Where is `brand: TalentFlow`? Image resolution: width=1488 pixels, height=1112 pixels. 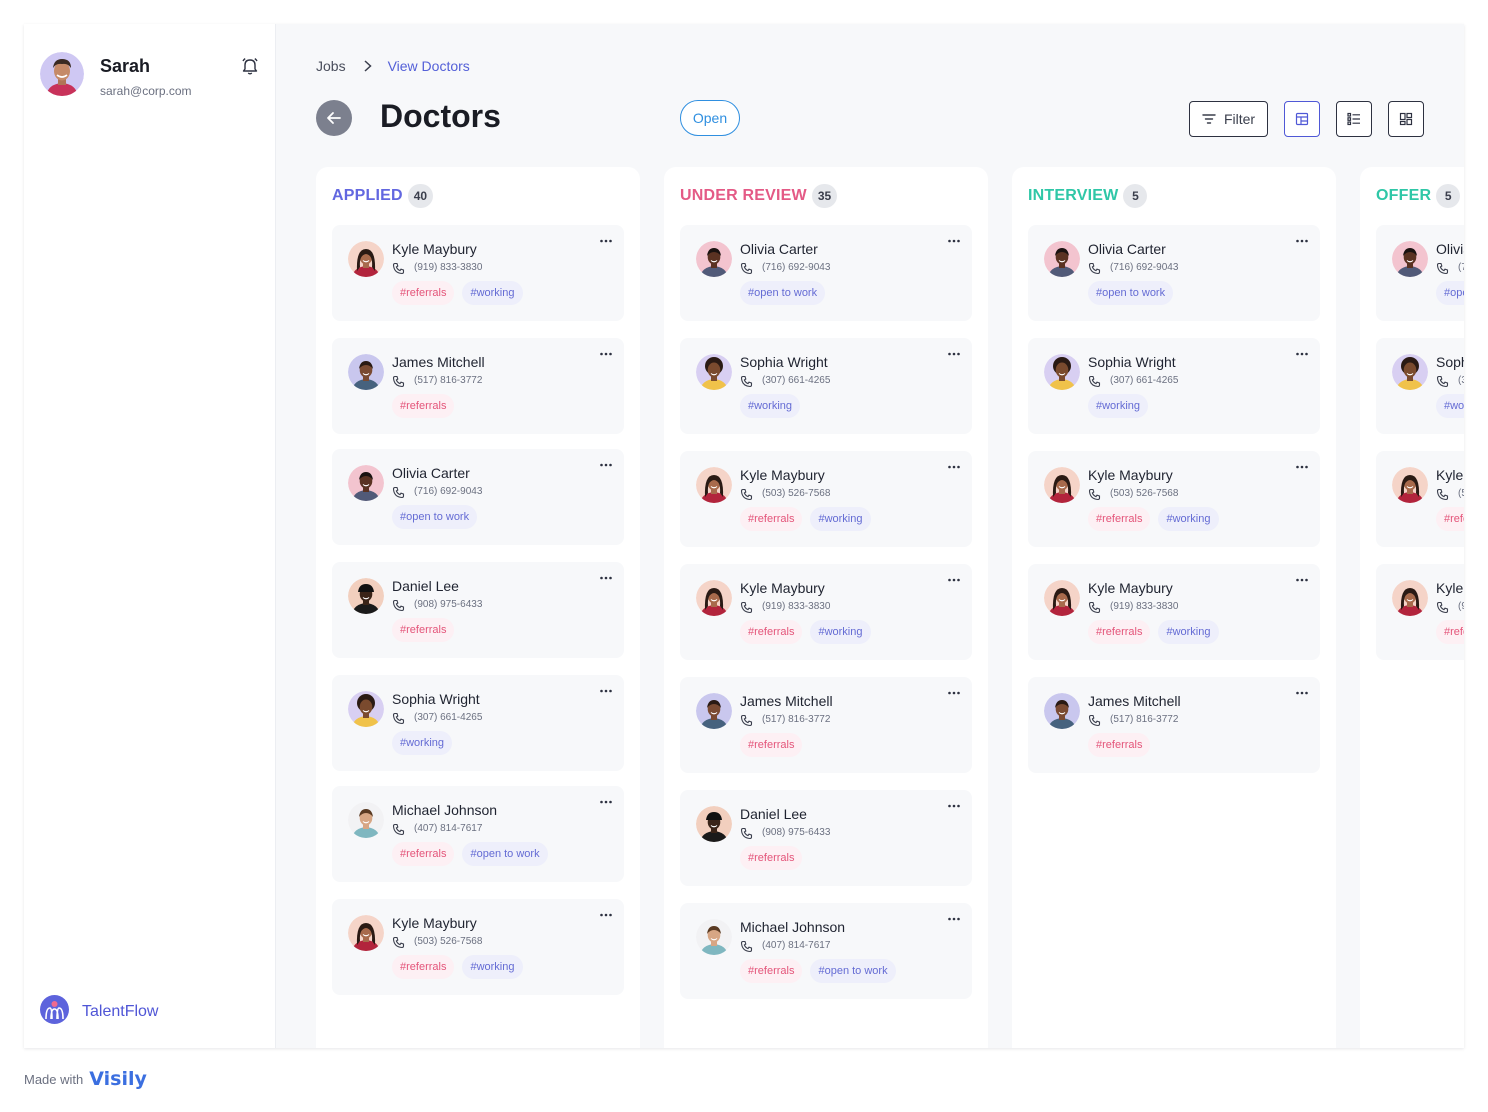 brand: TalentFlow is located at coordinates (99, 1012).